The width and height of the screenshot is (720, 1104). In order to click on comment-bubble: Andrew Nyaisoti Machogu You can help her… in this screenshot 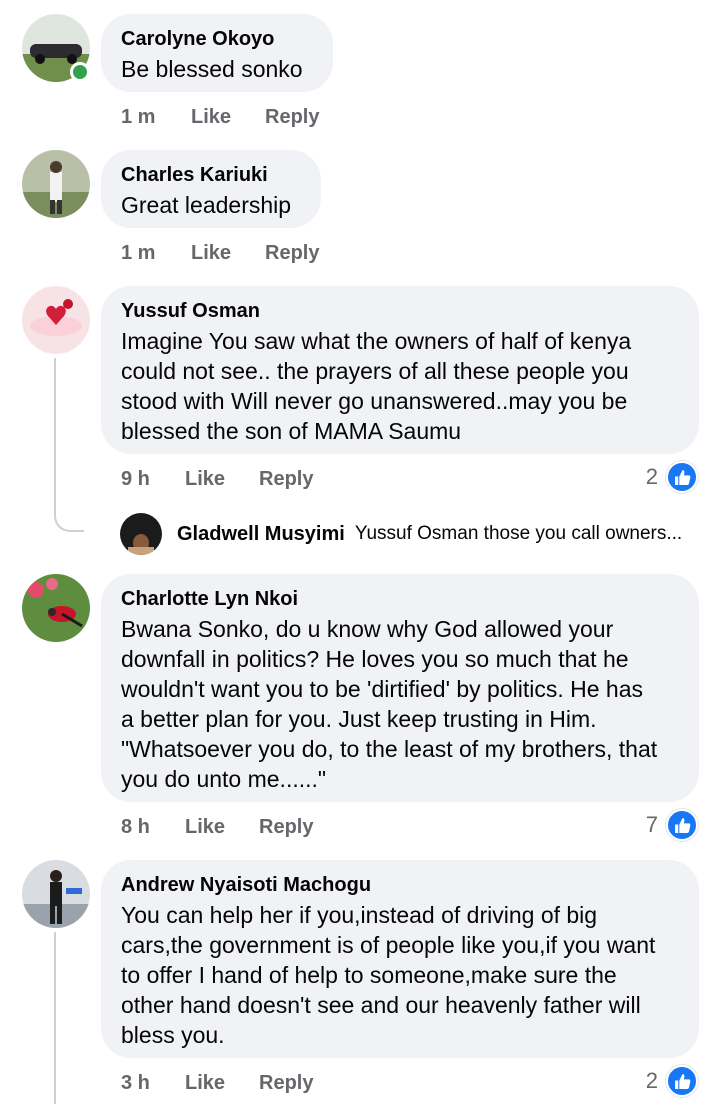, I will do `click(400, 959)`.